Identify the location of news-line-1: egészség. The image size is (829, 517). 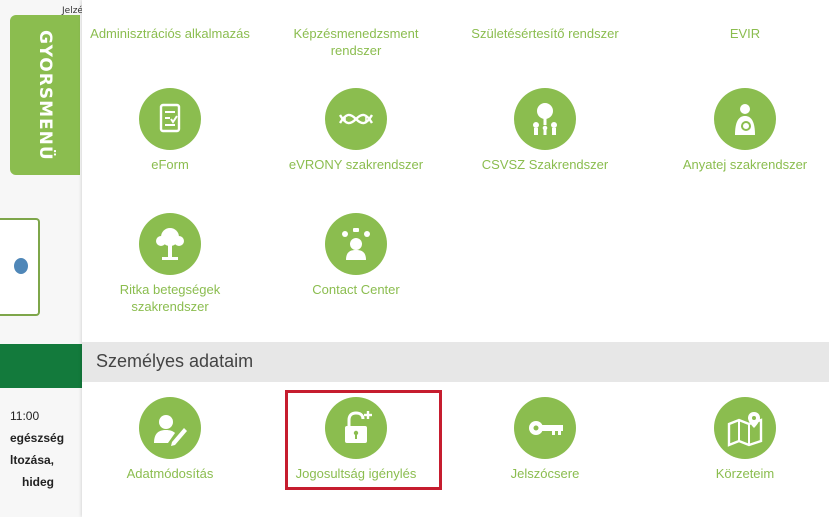
(37, 438).